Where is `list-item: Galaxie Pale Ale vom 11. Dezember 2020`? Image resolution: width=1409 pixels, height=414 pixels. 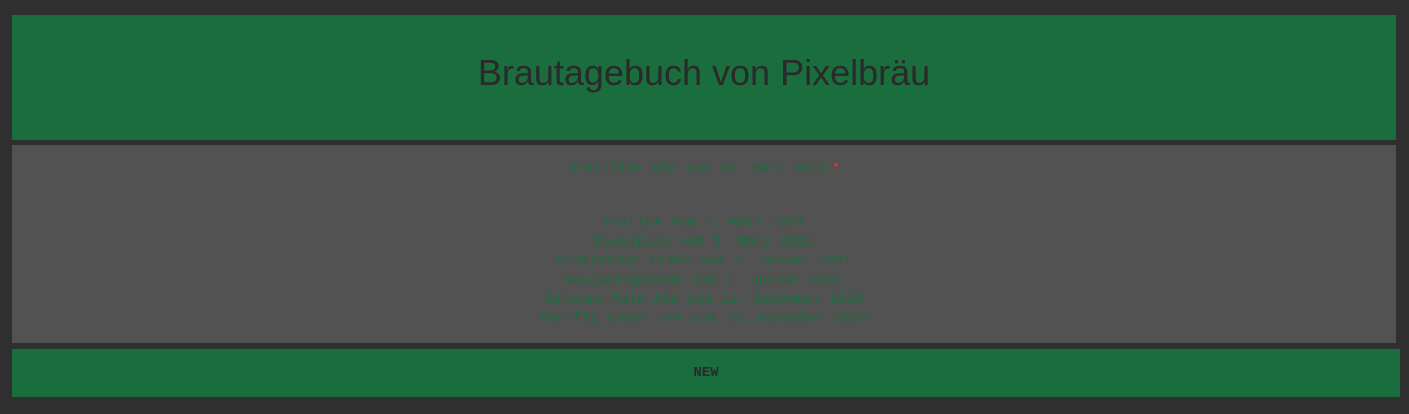
list-item: Galaxie Pale Ale vom 11. Dezember 2020 is located at coordinates (704, 300).